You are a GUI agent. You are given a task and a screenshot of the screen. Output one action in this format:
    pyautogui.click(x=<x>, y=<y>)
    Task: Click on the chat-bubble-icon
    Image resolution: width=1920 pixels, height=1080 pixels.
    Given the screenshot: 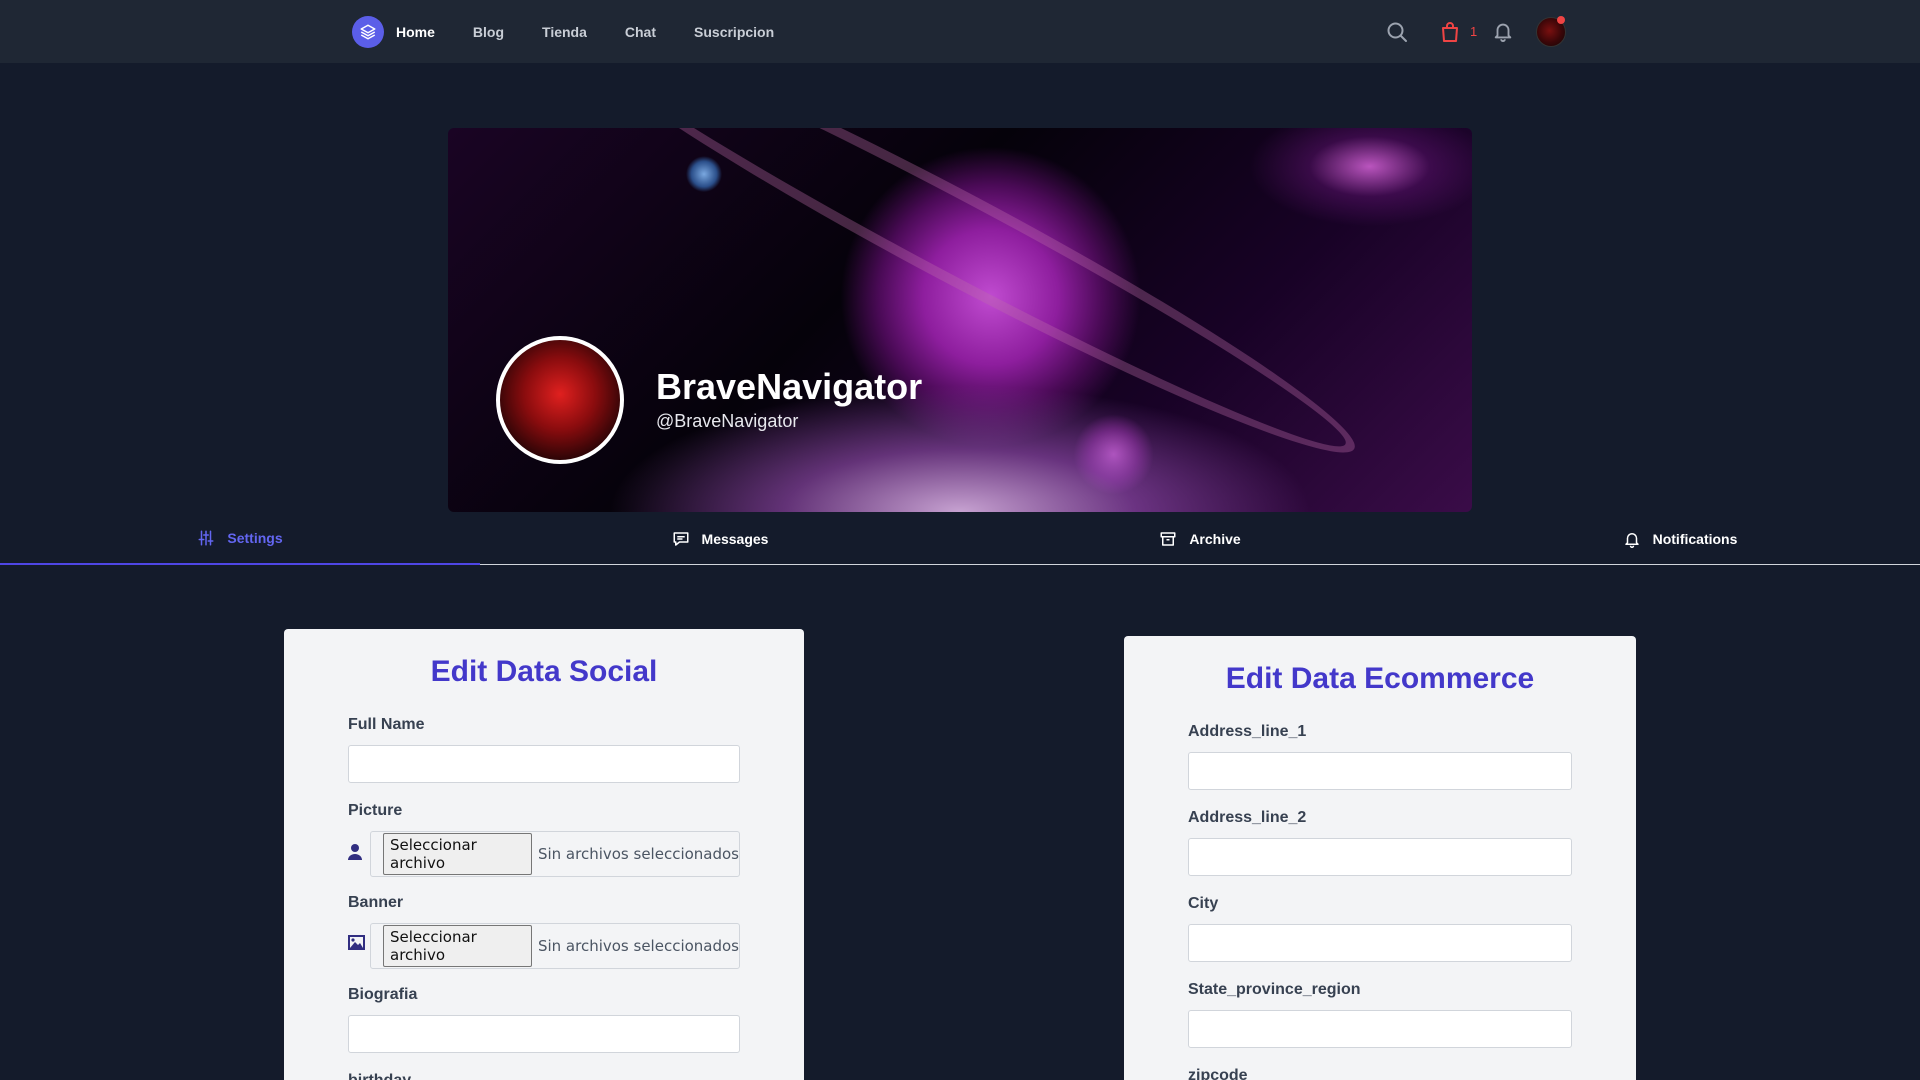 What is the action you would take?
    pyautogui.click(x=681, y=538)
    